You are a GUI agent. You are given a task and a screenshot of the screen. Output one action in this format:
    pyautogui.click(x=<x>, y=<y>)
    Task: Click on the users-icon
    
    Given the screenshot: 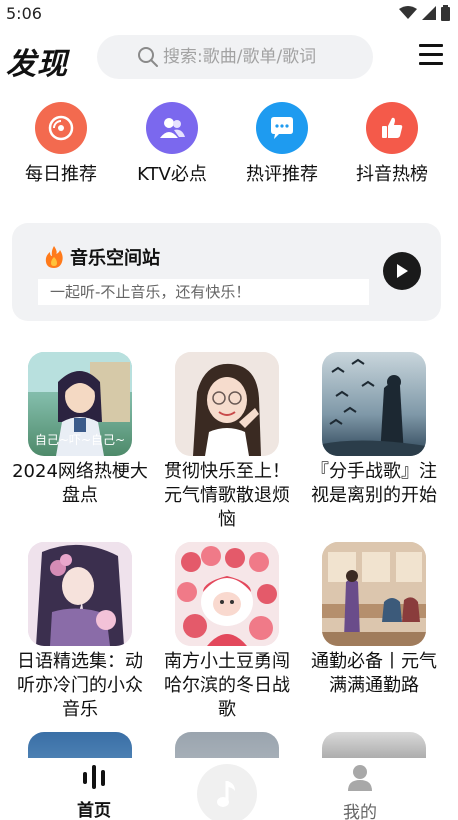 What is the action you would take?
    pyautogui.click(x=172, y=128)
    